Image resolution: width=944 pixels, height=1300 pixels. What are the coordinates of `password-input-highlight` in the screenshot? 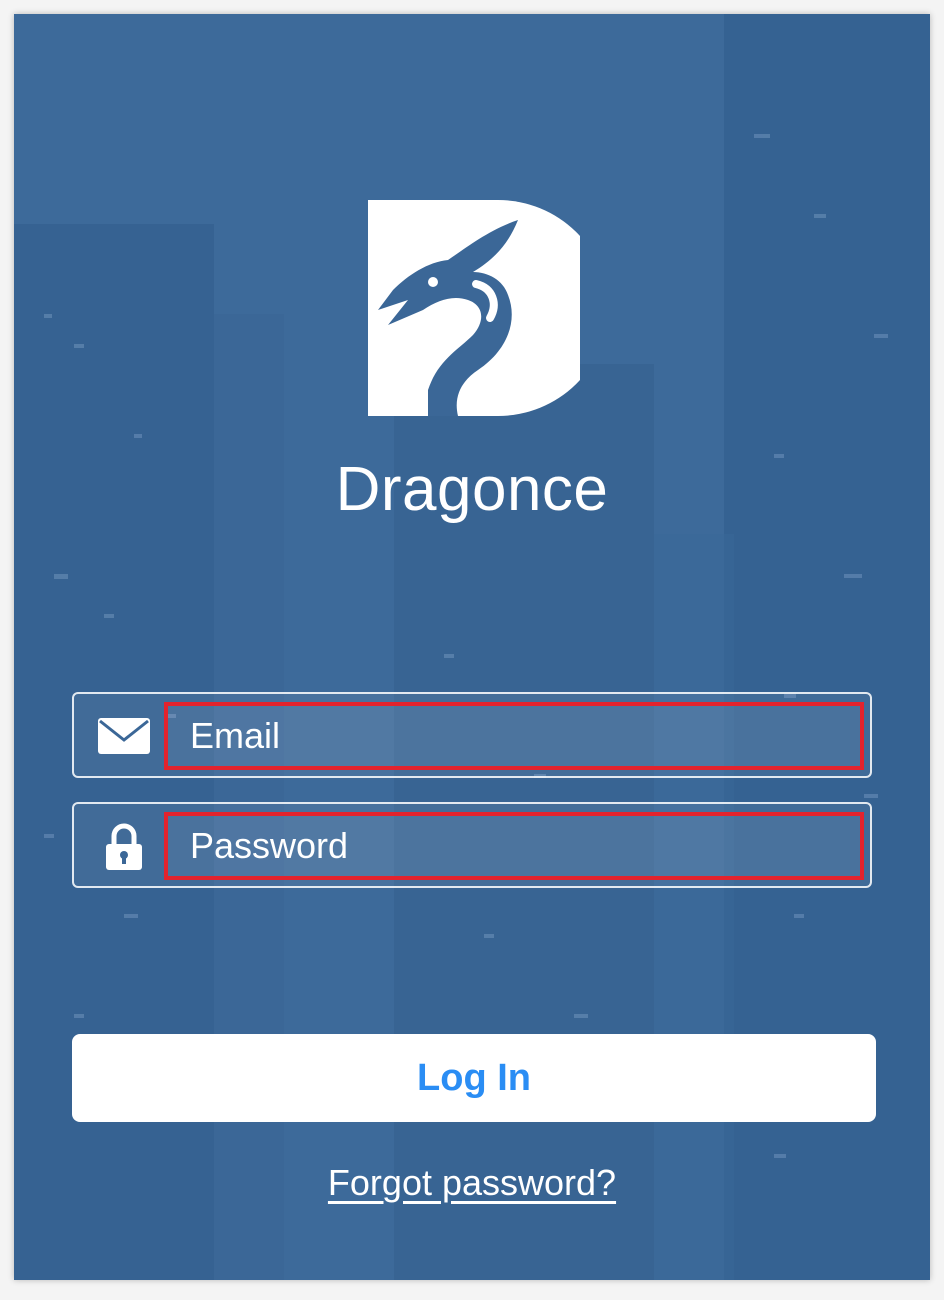 It's located at (514, 846).